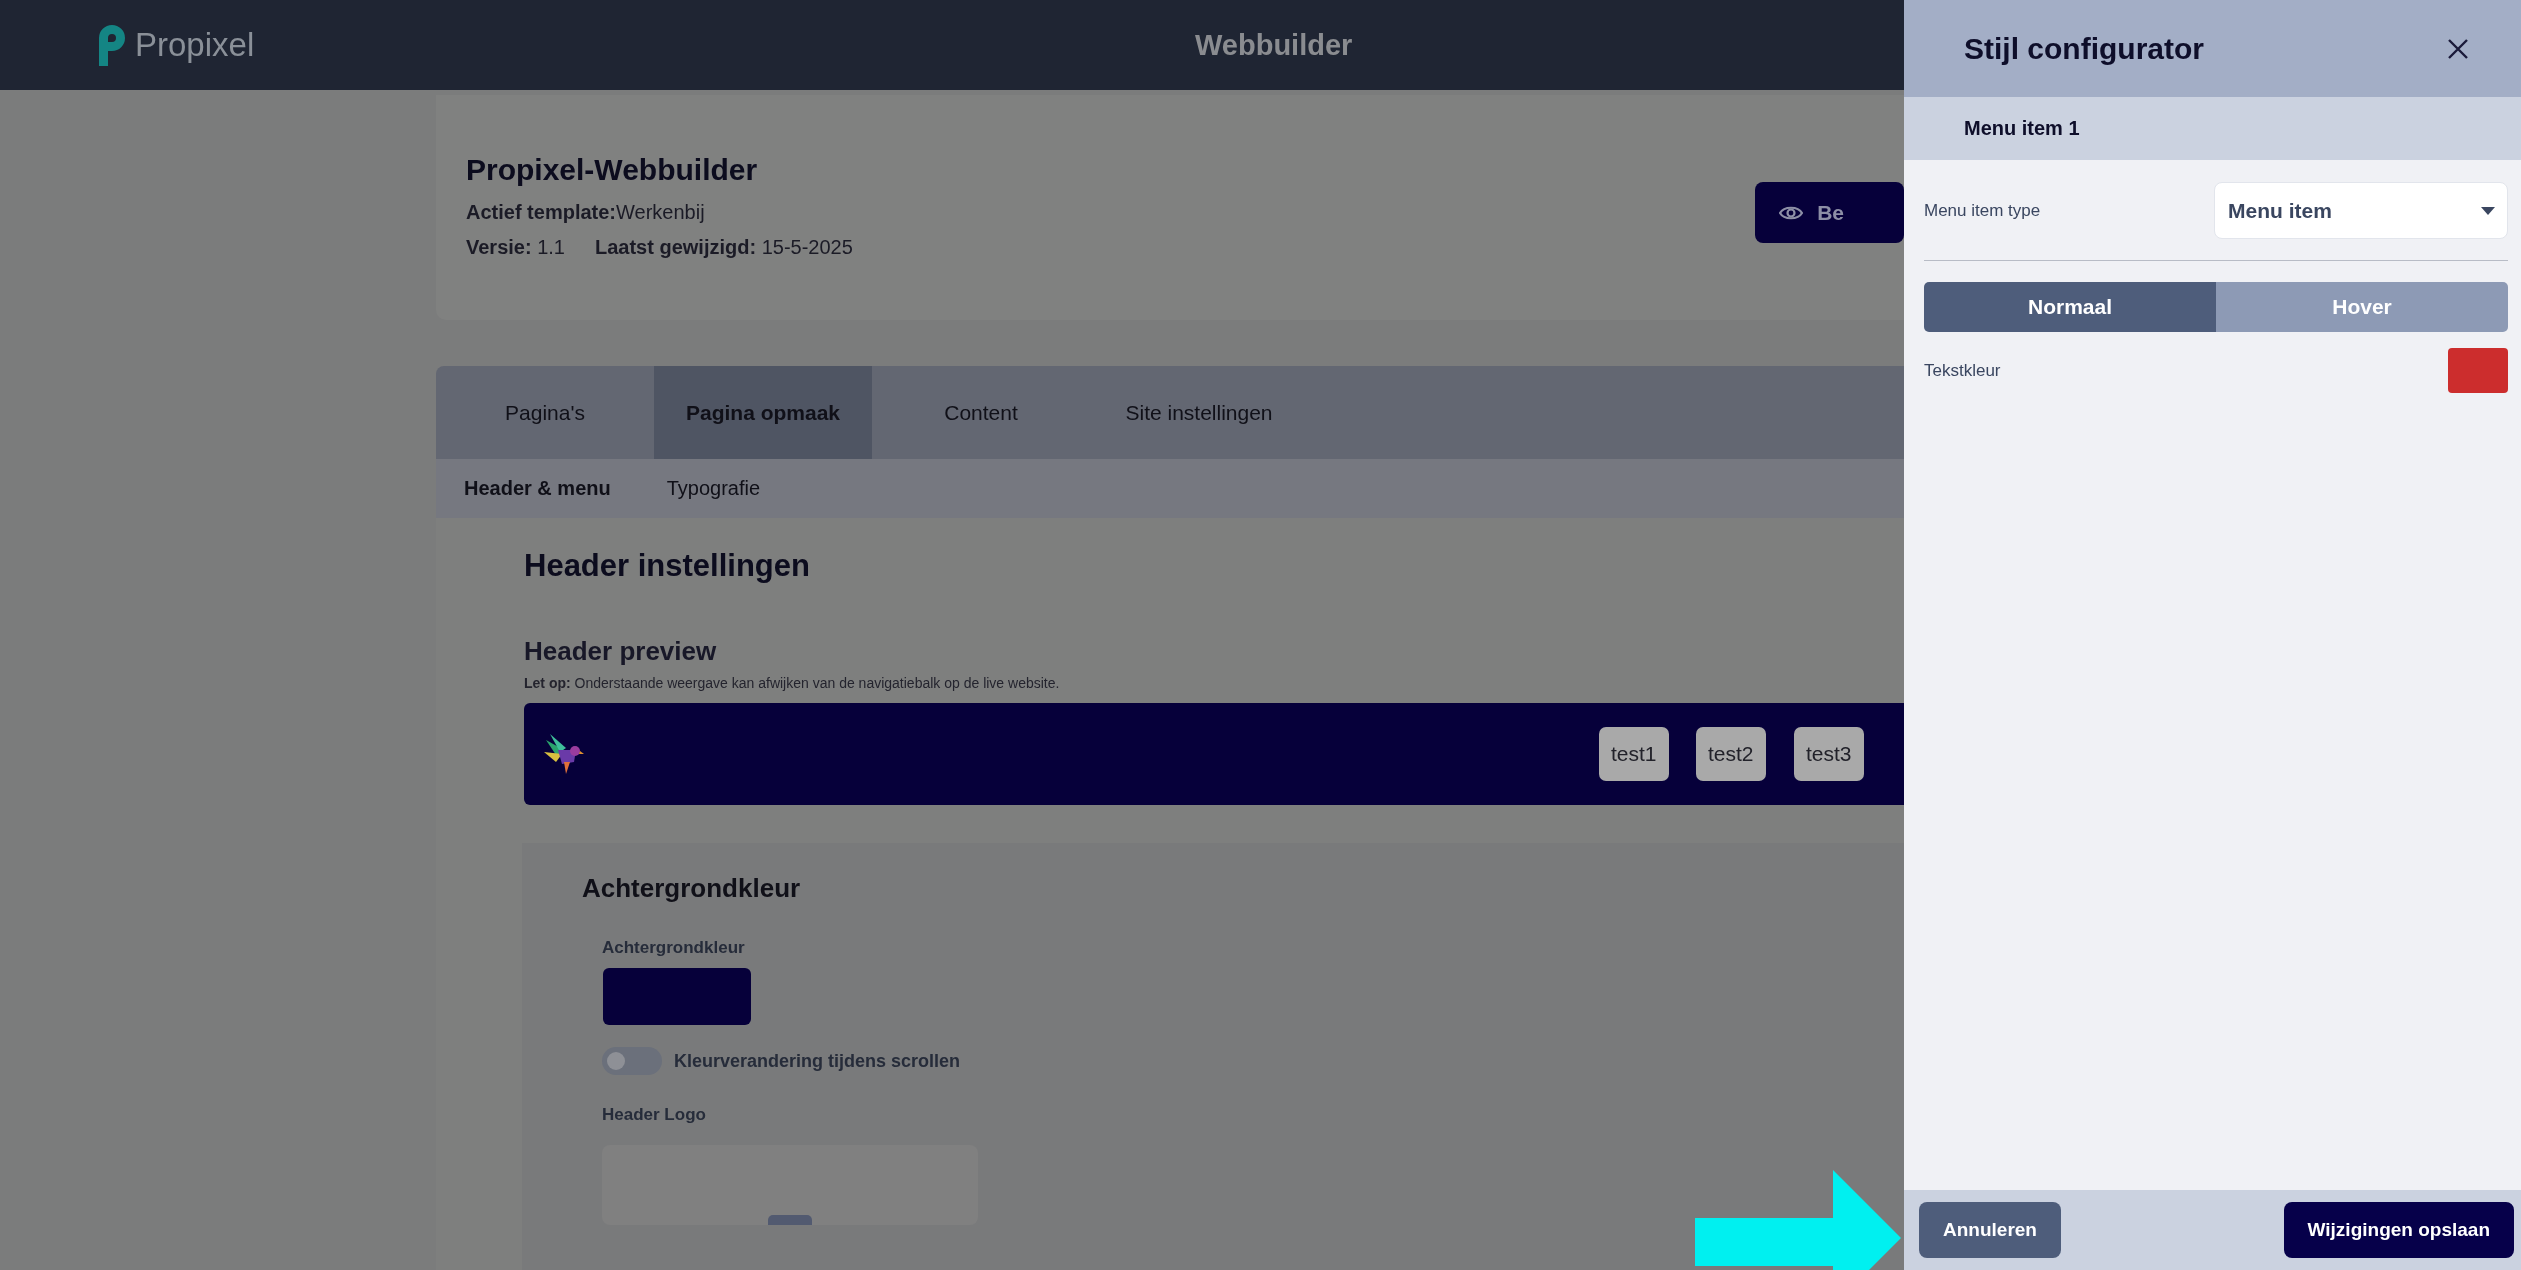  What do you see at coordinates (790, 1220) in the screenshot?
I see `image-placeholder-icon` at bounding box center [790, 1220].